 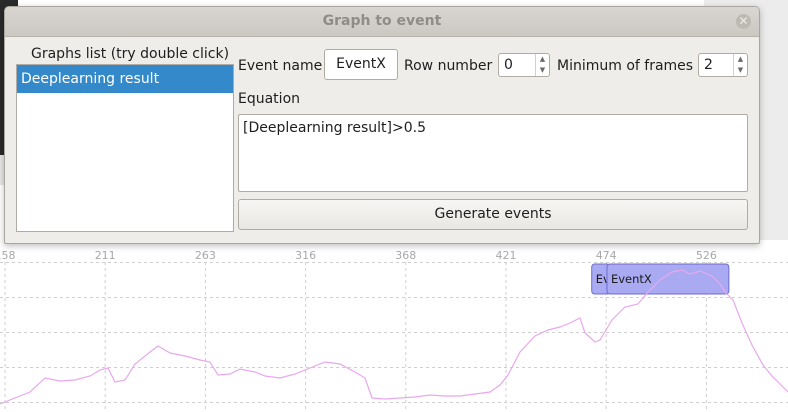 I want to click on min-frames-stepper: ▲ ▼, so click(x=740, y=65).